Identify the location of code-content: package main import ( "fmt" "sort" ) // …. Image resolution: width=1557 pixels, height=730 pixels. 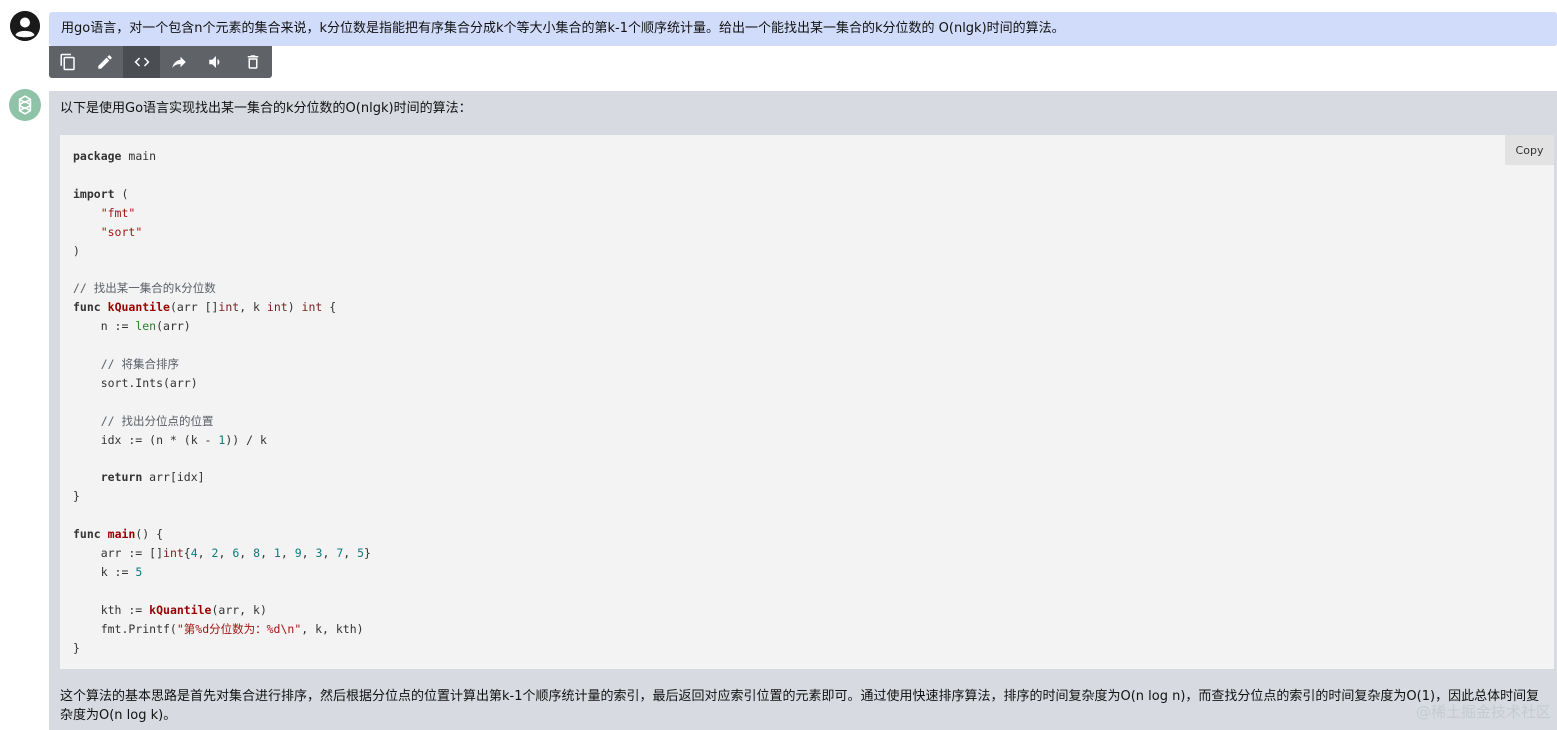
(222, 402).